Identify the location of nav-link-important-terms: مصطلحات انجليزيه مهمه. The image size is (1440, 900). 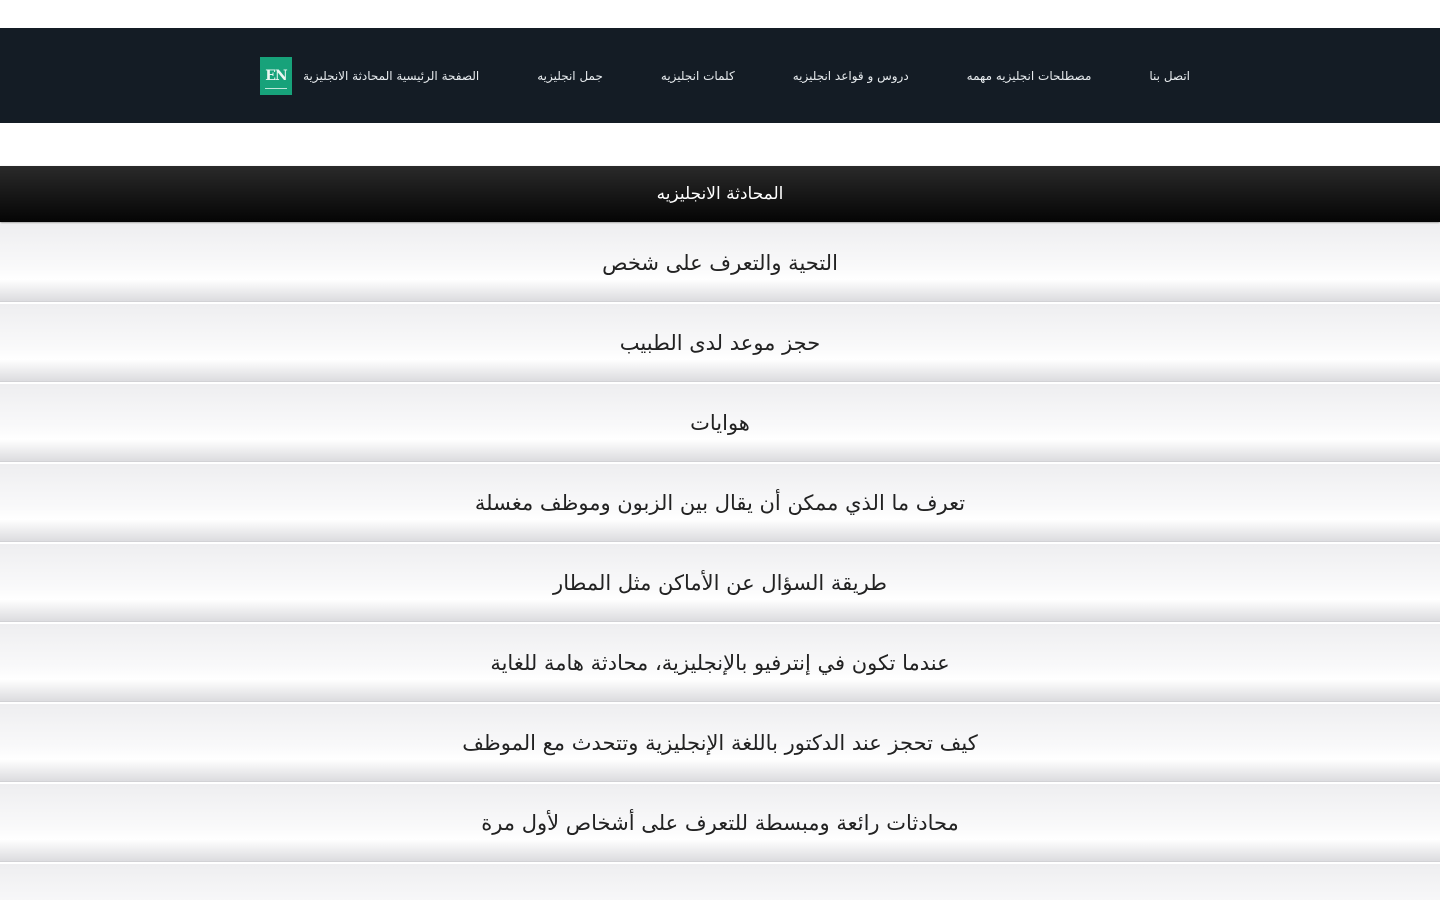
(1029, 76).